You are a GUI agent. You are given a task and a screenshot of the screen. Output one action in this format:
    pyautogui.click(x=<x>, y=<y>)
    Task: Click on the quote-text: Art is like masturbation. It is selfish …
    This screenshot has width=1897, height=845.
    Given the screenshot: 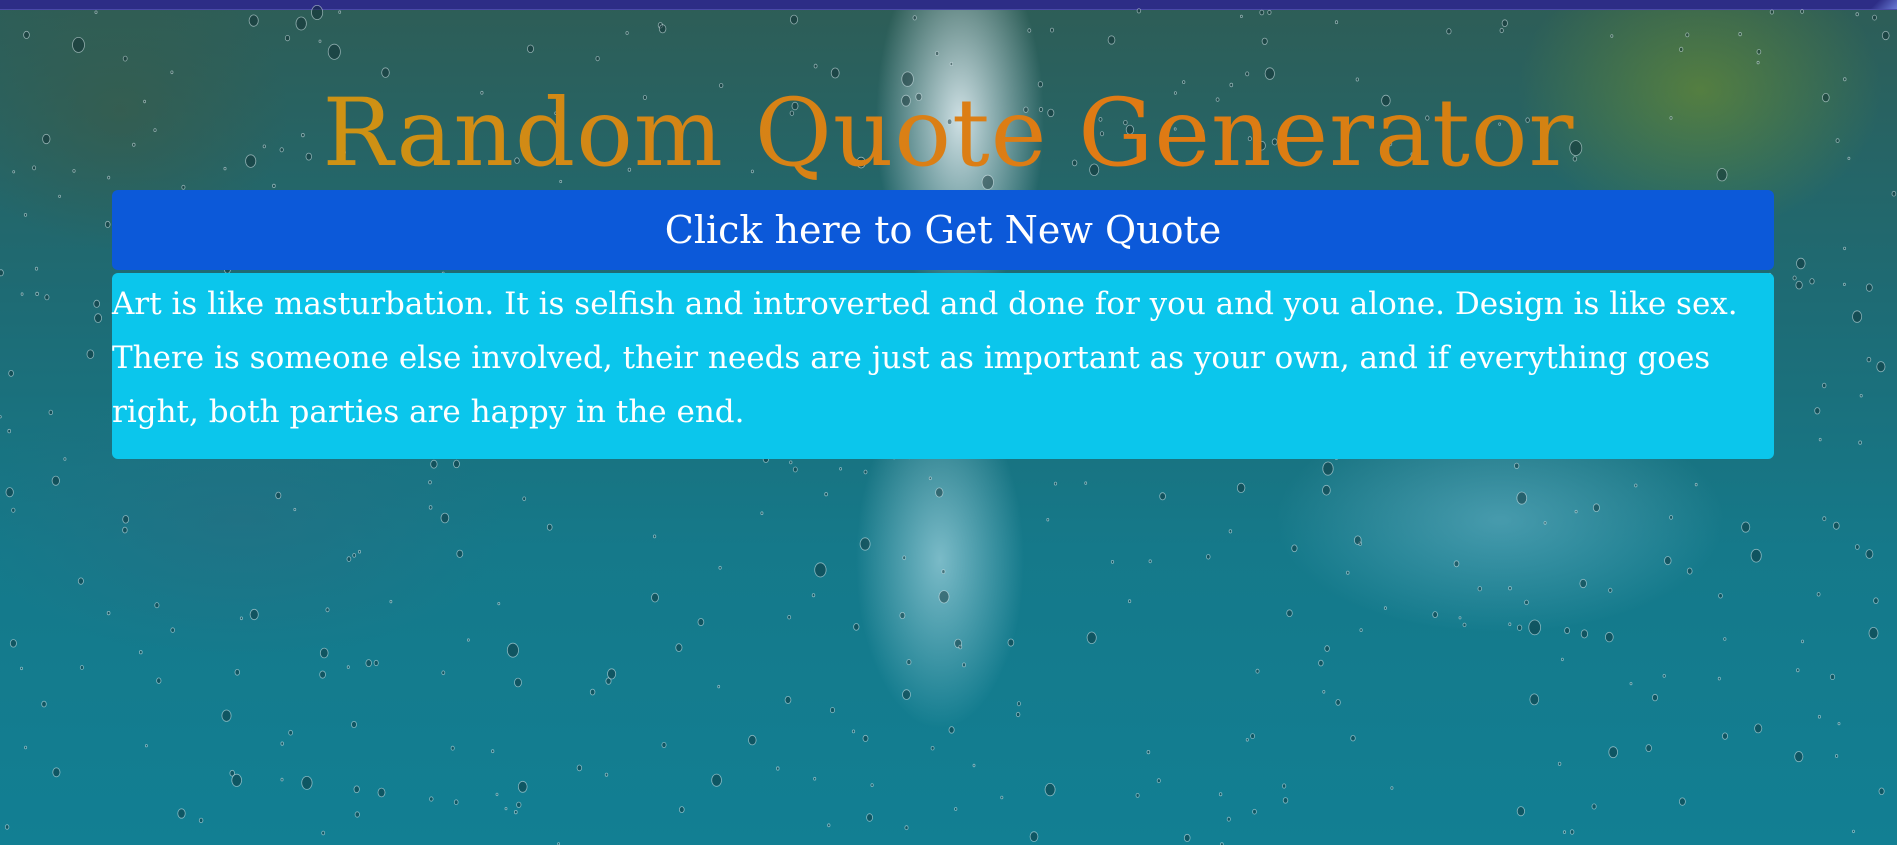 What is the action you would take?
    pyautogui.click(x=925, y=358)
    